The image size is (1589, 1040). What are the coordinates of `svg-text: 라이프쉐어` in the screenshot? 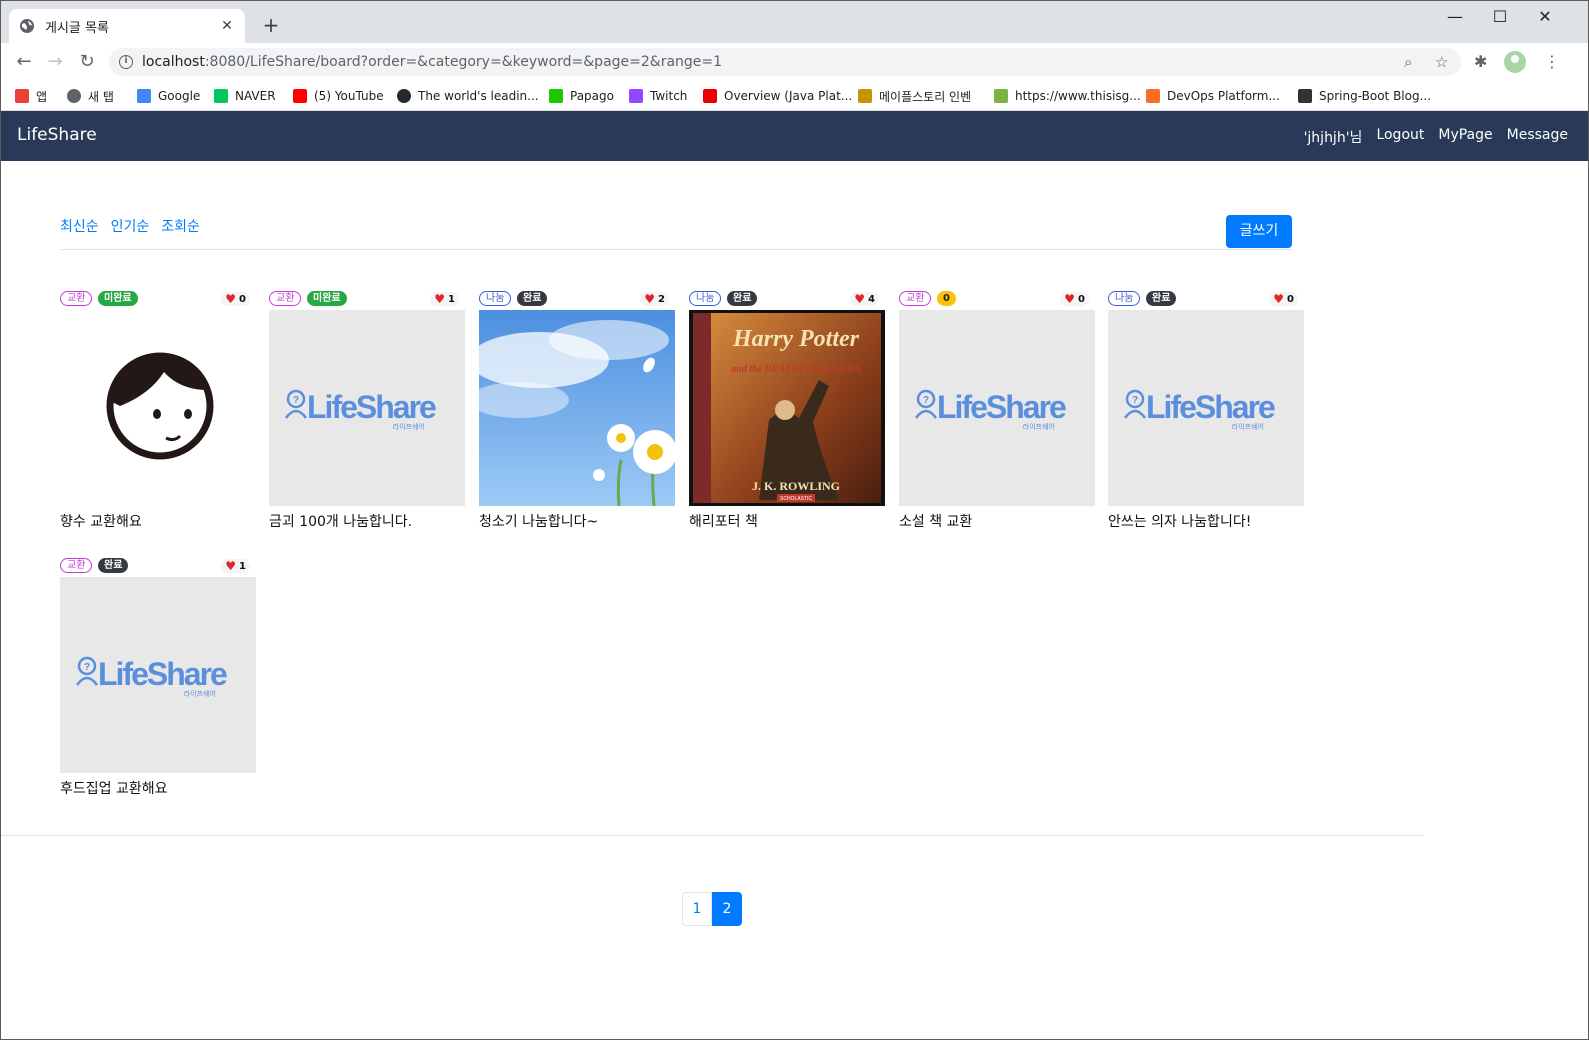 It's located at (200, 693).